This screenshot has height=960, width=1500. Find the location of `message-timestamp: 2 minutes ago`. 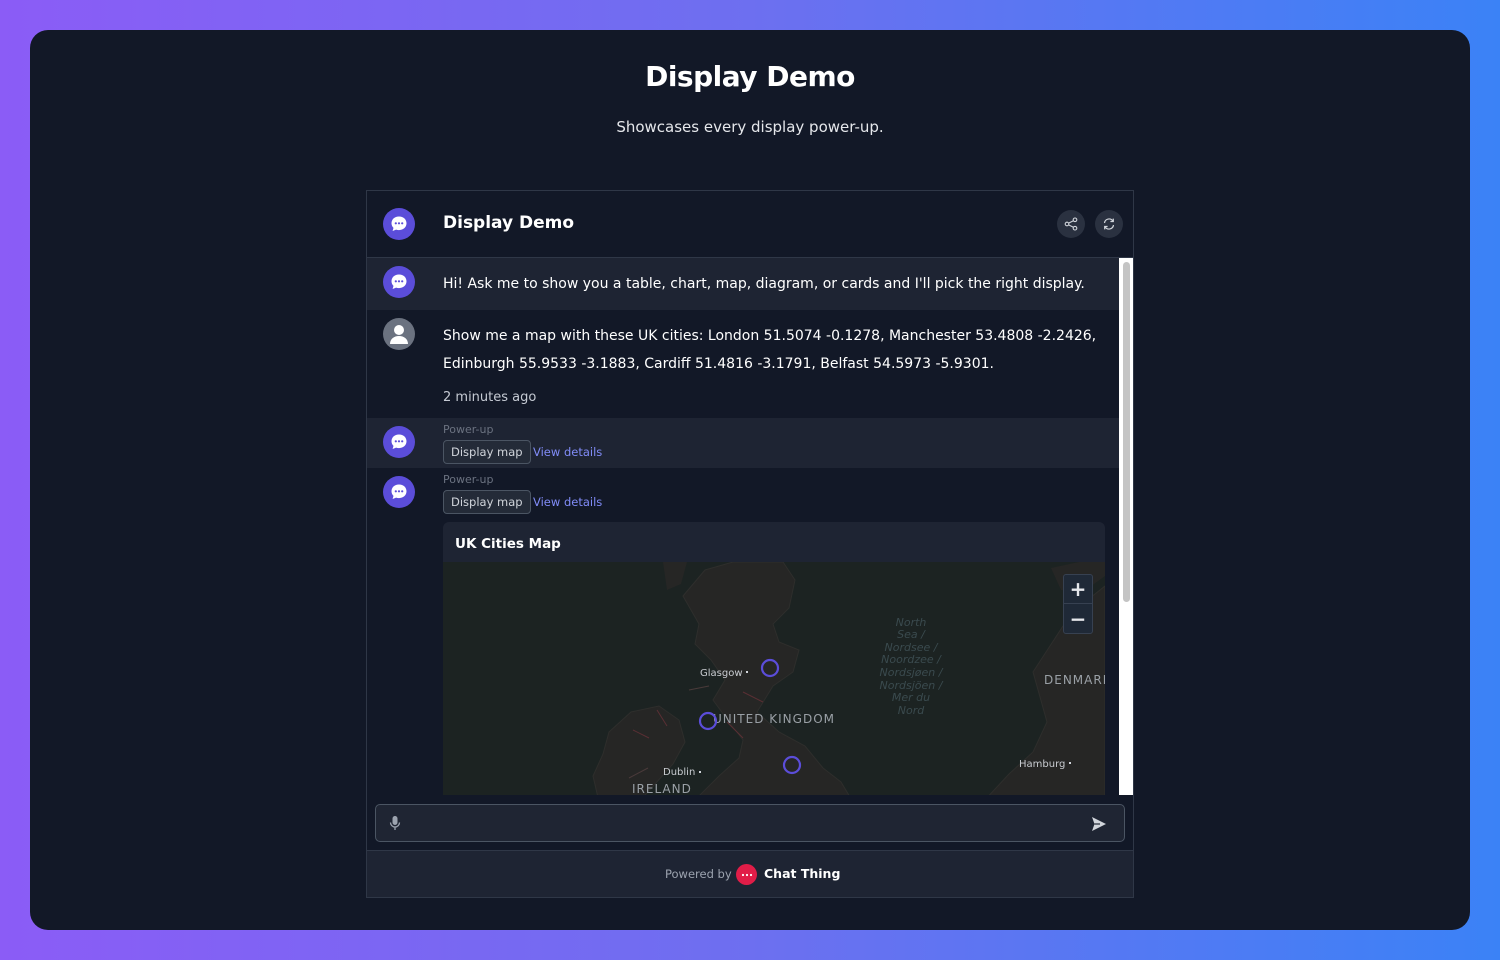

message-timestamp: 2 minutes ago is located at coordinates (490, 397).